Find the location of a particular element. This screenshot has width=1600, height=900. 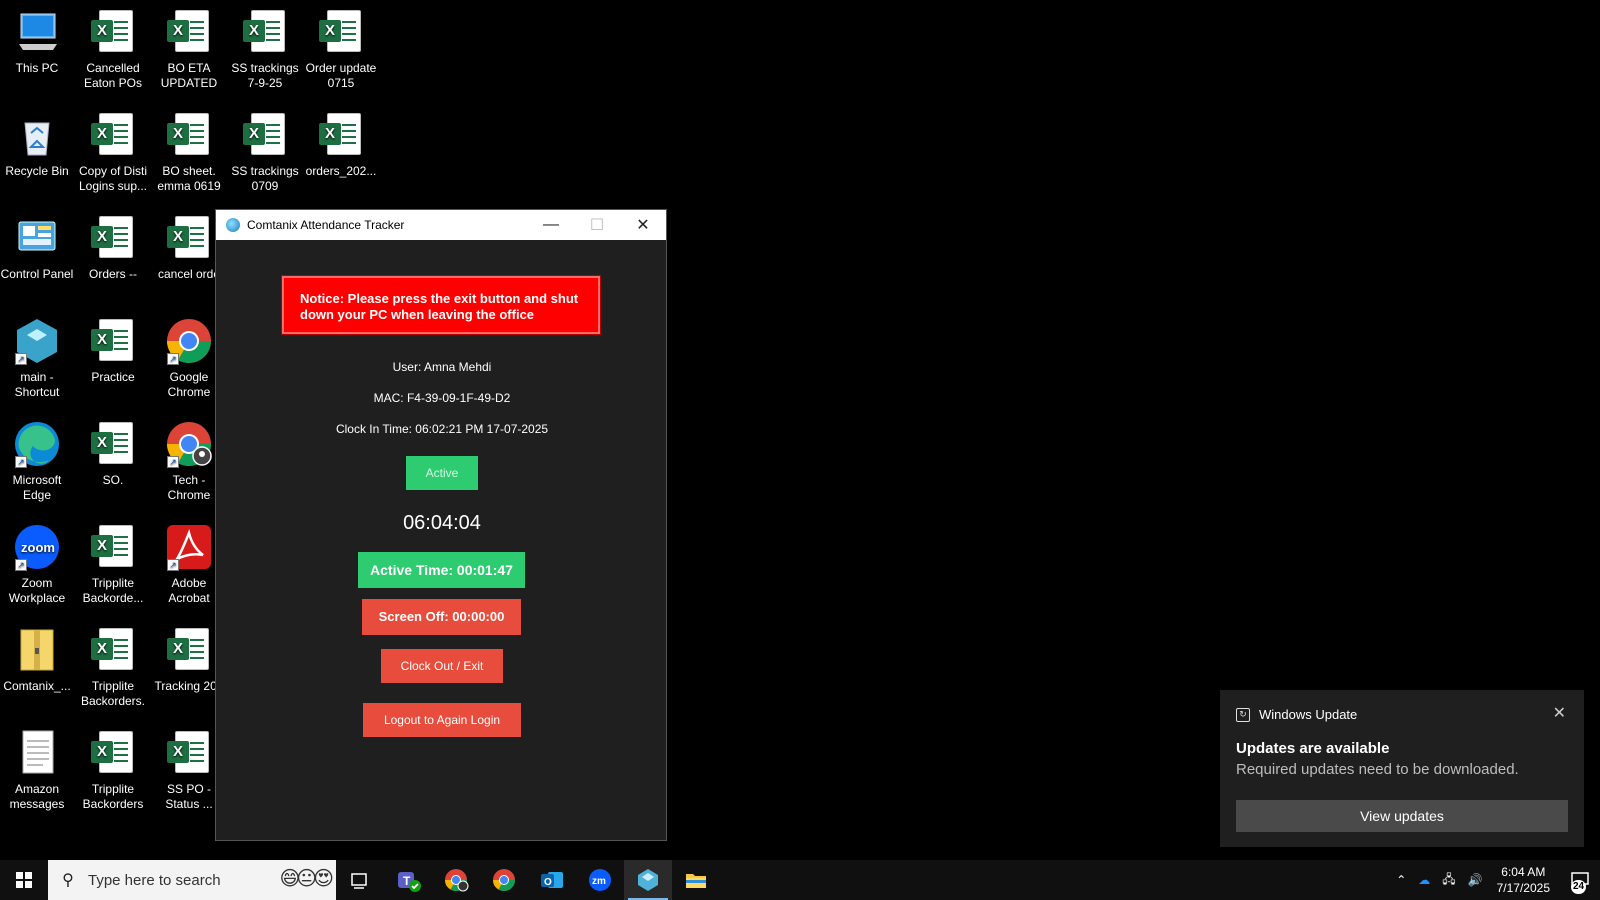

desktop-icon: X Cancelled Eaton POs is located at coordinates (113, 49).